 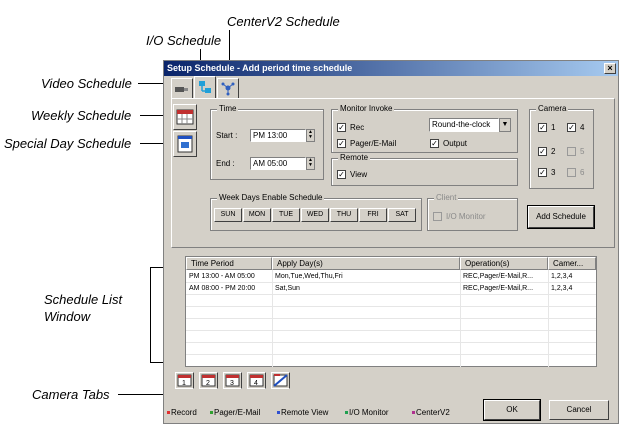 What do you see at coordinates (184, 383) in the screenshot?
I see `camera-tab-number: 1` at bounding box center [184, 383].